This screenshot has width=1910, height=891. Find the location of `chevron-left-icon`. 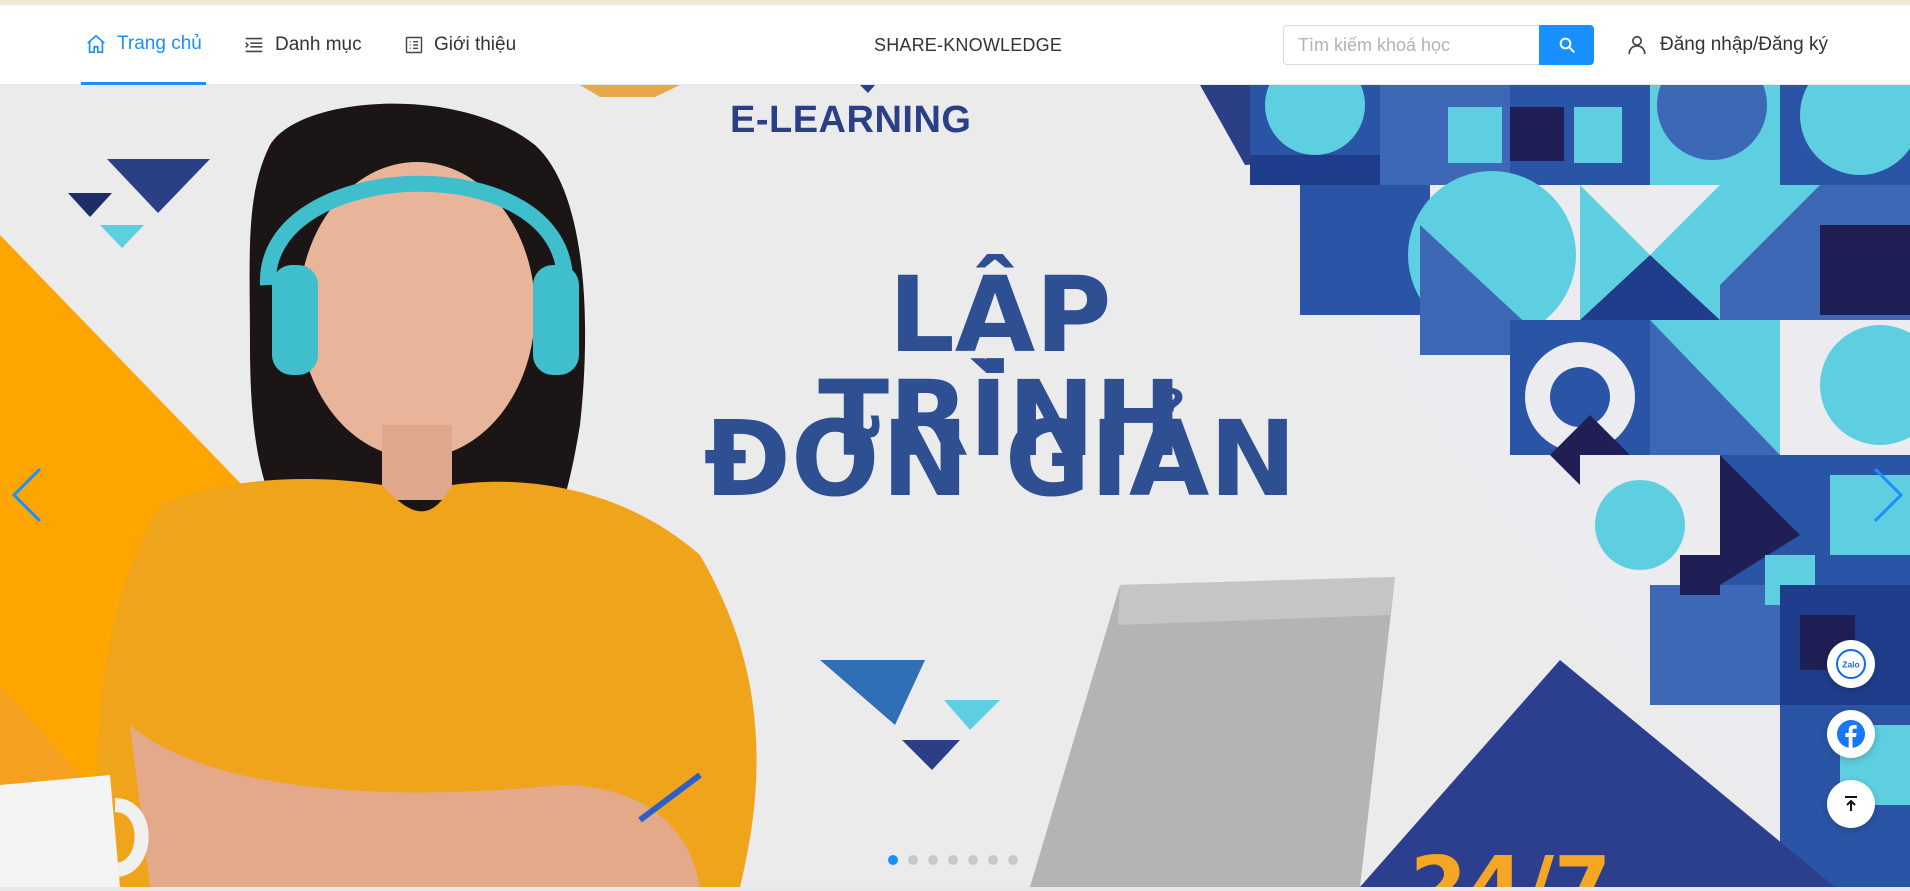

chevron-left-icon is located at coordinates (26, 495).